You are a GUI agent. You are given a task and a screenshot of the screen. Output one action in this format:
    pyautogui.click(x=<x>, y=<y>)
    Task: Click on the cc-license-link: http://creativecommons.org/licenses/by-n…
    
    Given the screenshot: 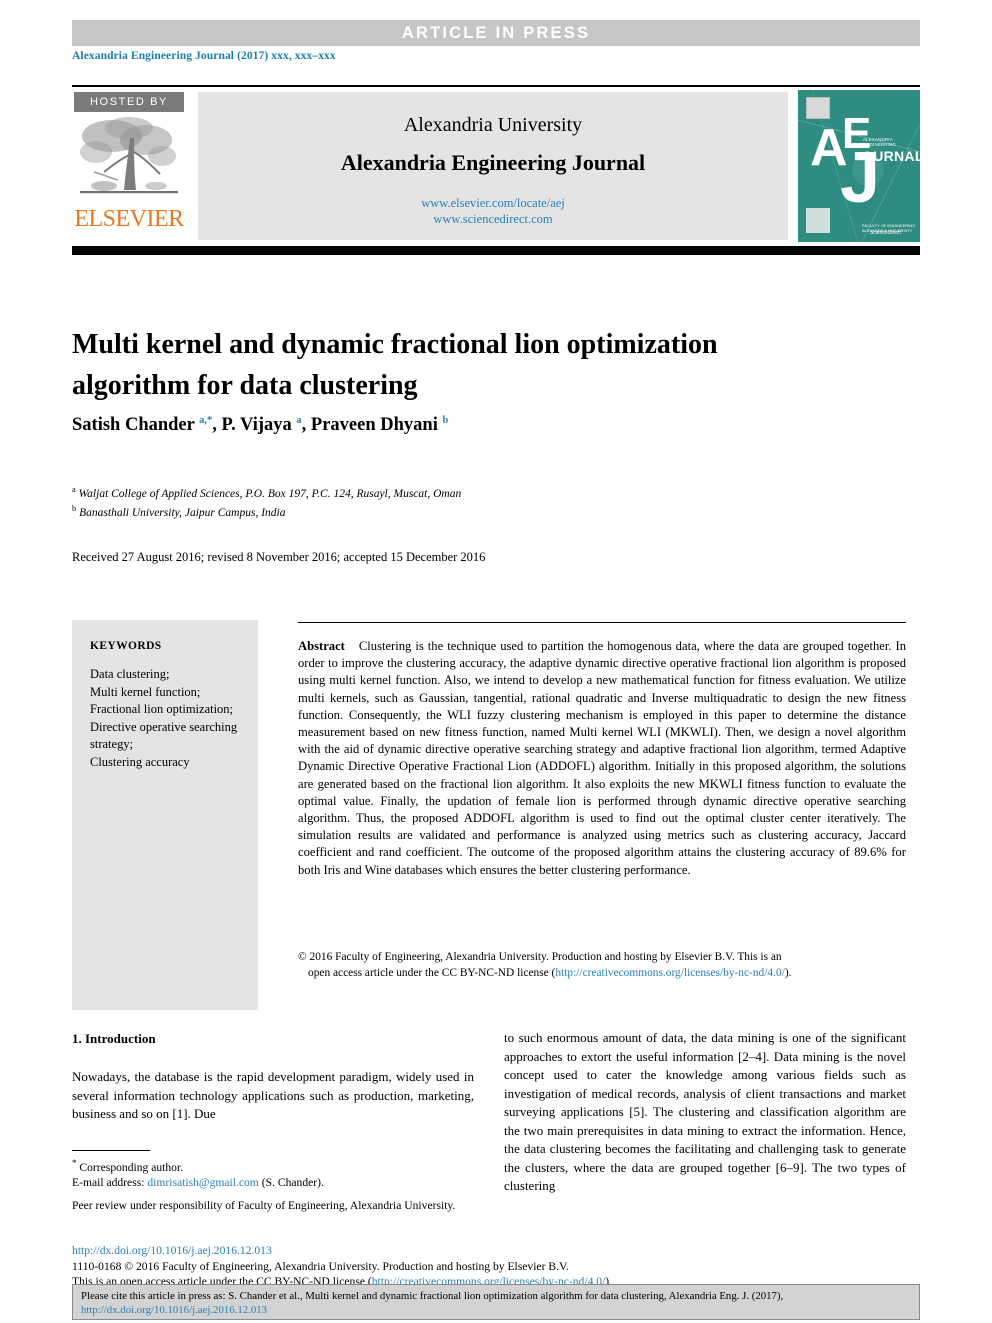 What is the action you would take?
    pyautogui.click(x=669, y=973)
    